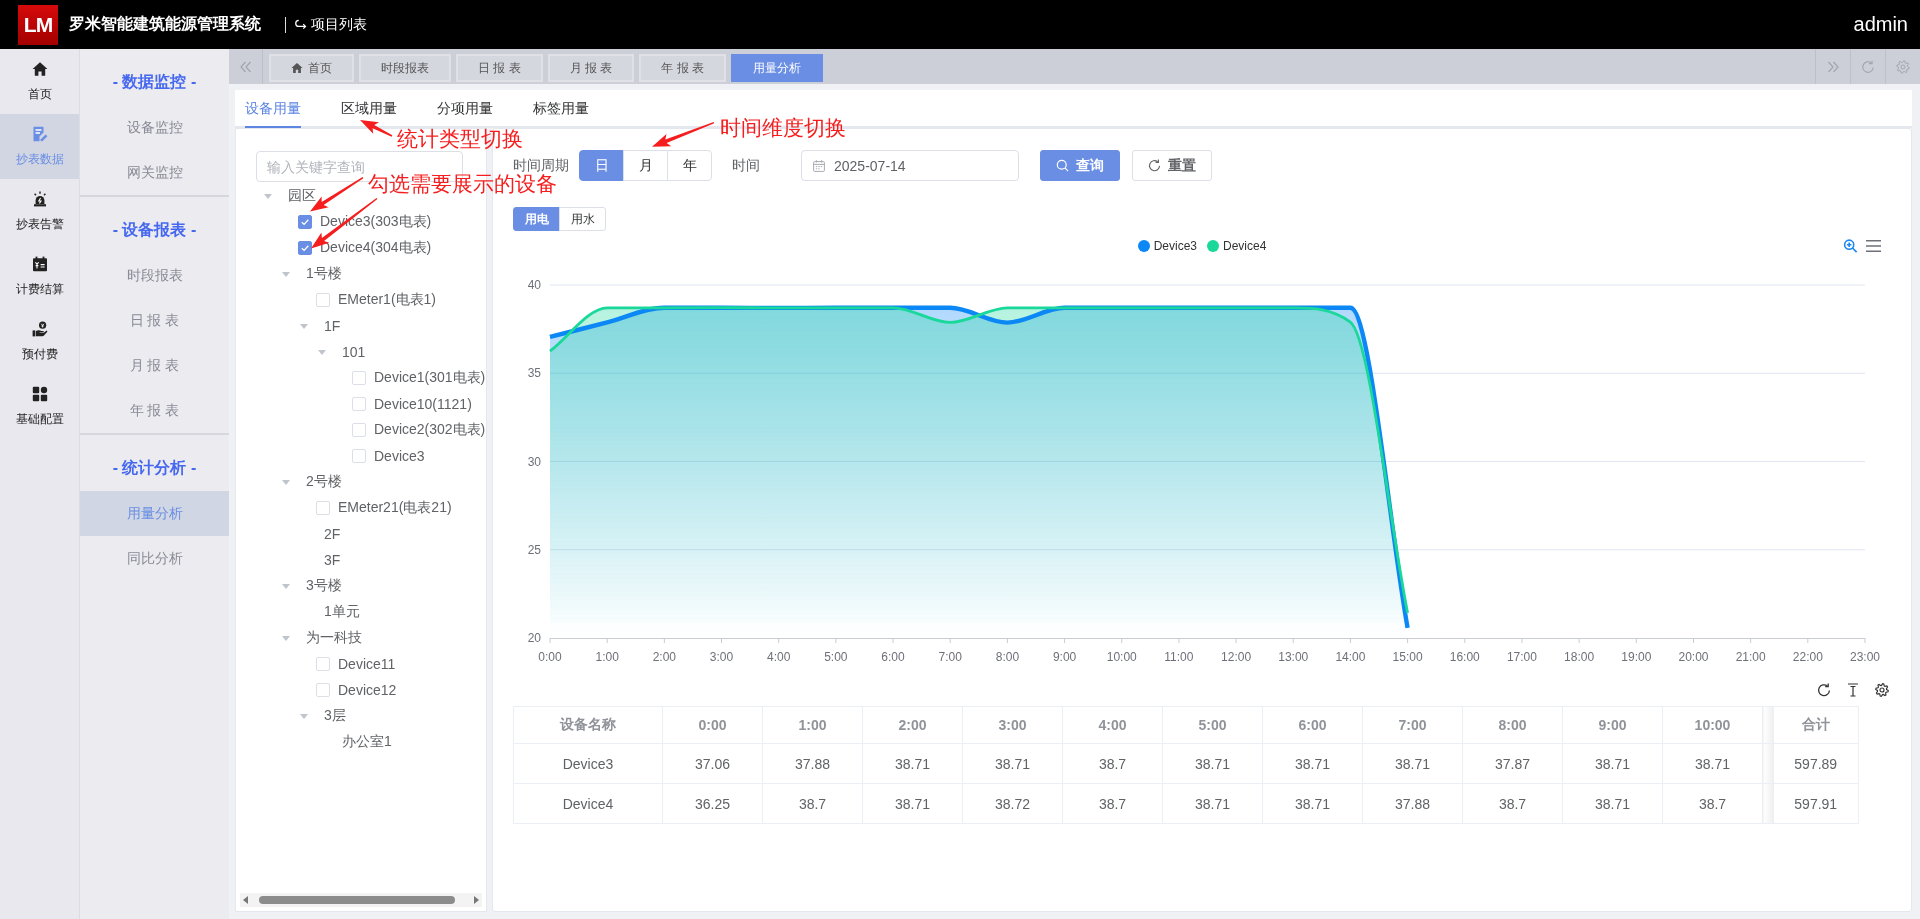 This screenshot has height=919, width=1920. Describe the element at coordinates (1880, 24) in the screenshot. I see `user-name: admin` at that location.